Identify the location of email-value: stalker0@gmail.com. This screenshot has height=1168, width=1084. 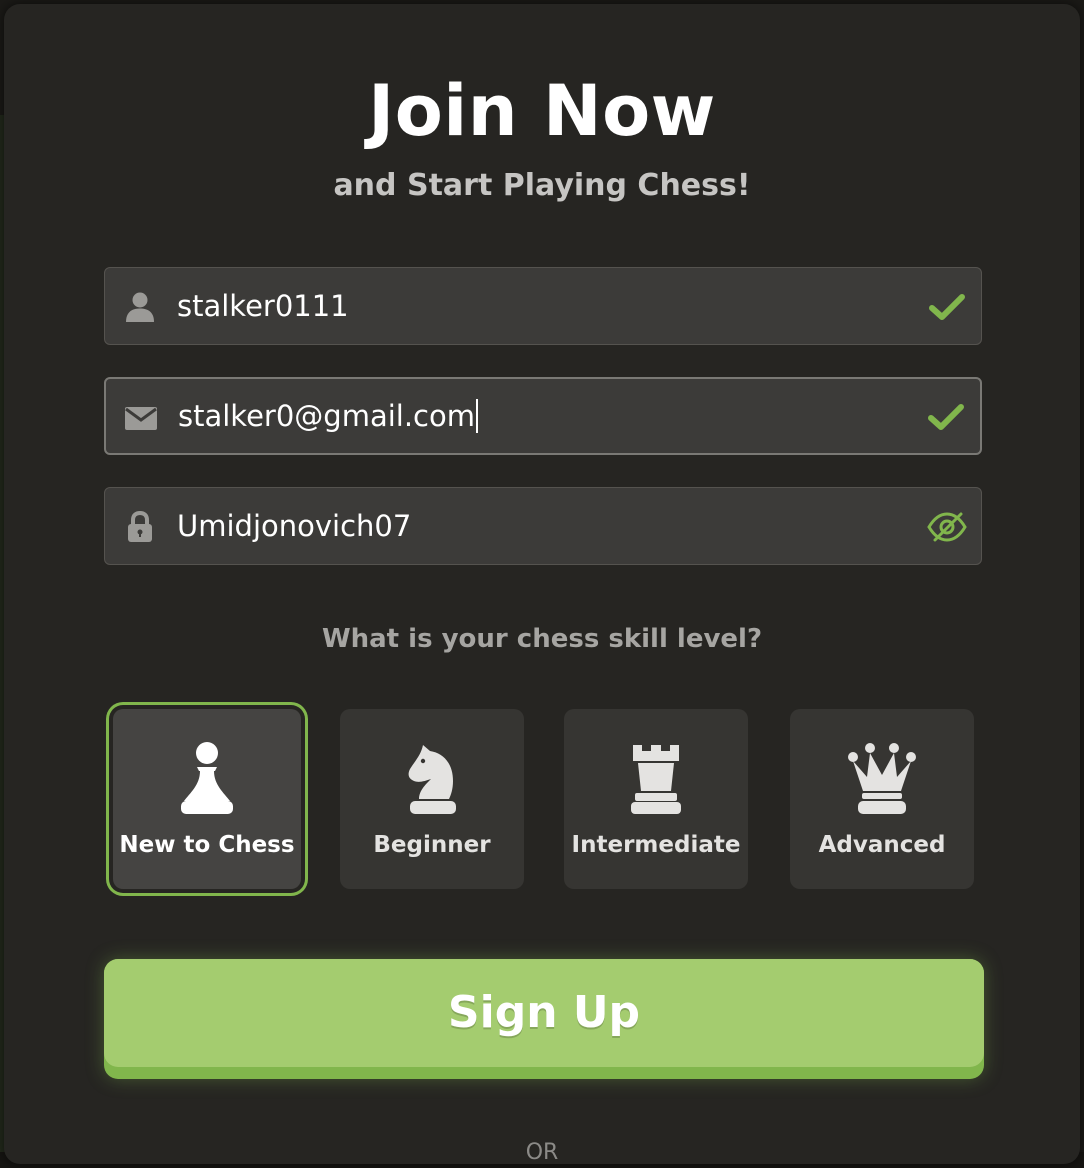
(326, 416).